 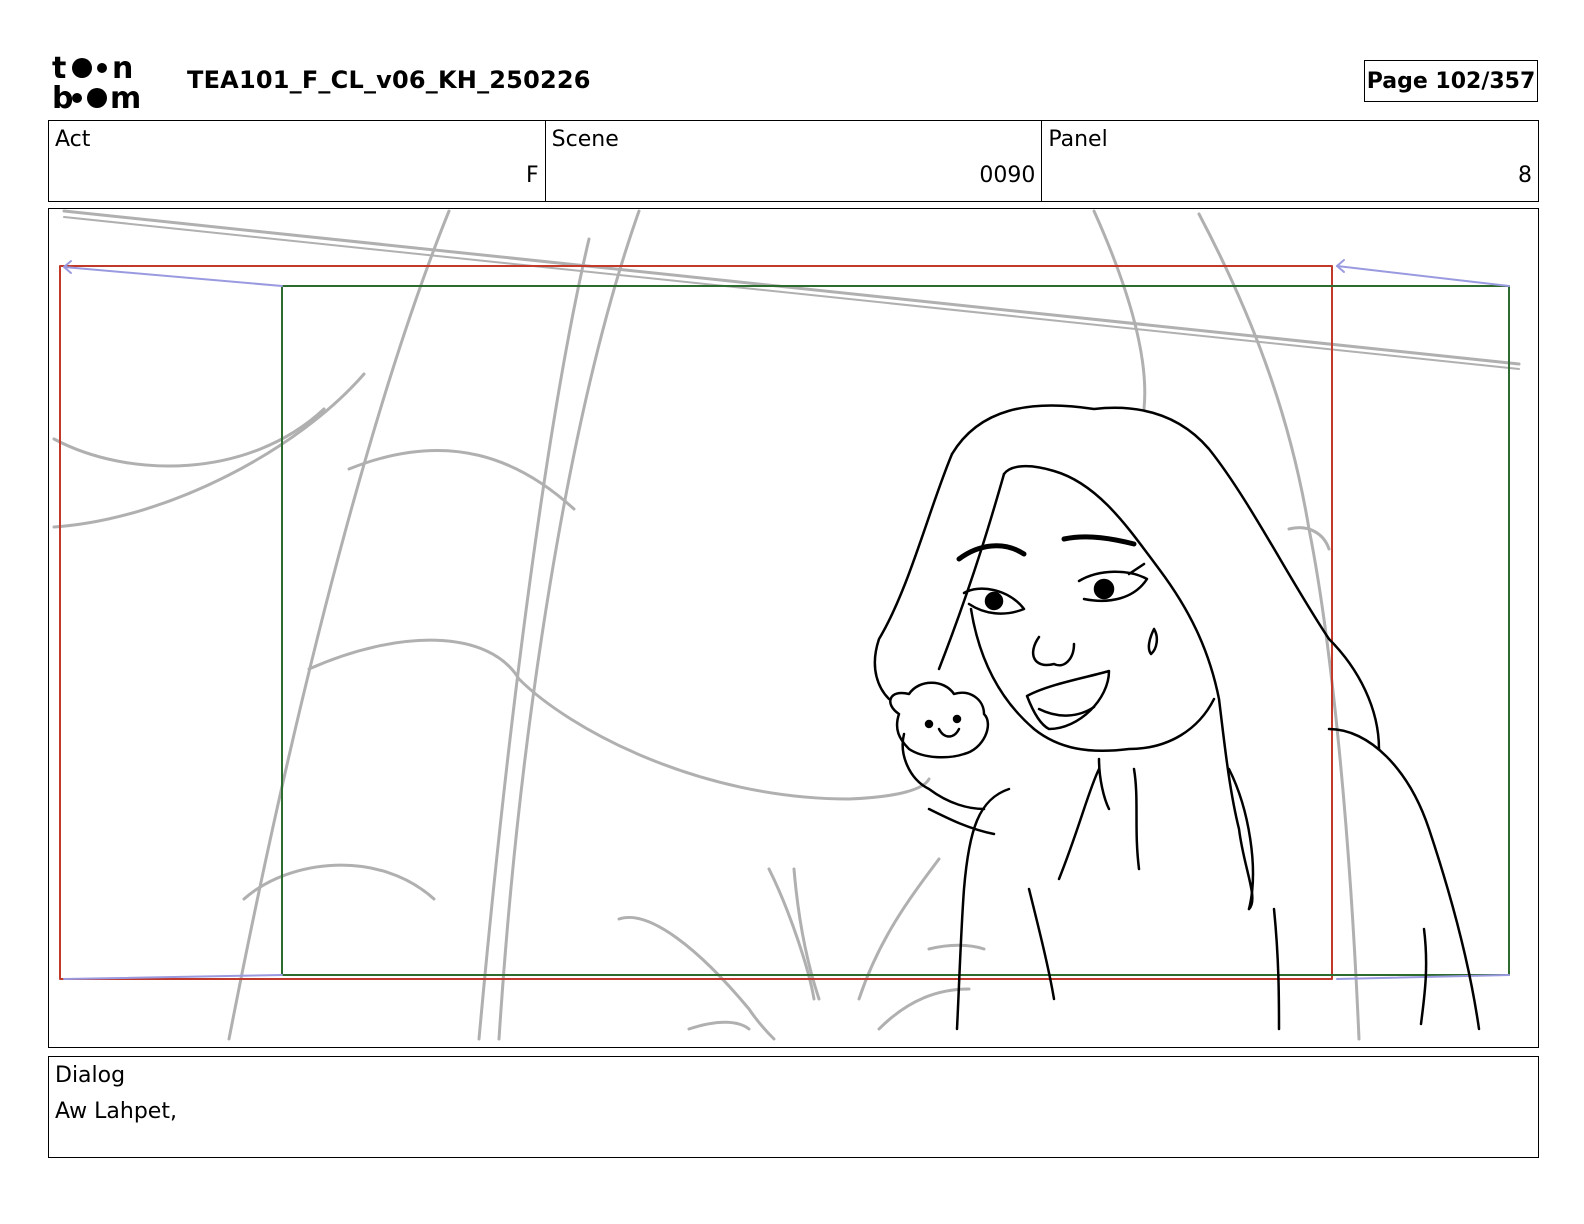 I want to click on document-title: TEA101_F_CL_v06_KH_250226, so click(x=389, y=80).